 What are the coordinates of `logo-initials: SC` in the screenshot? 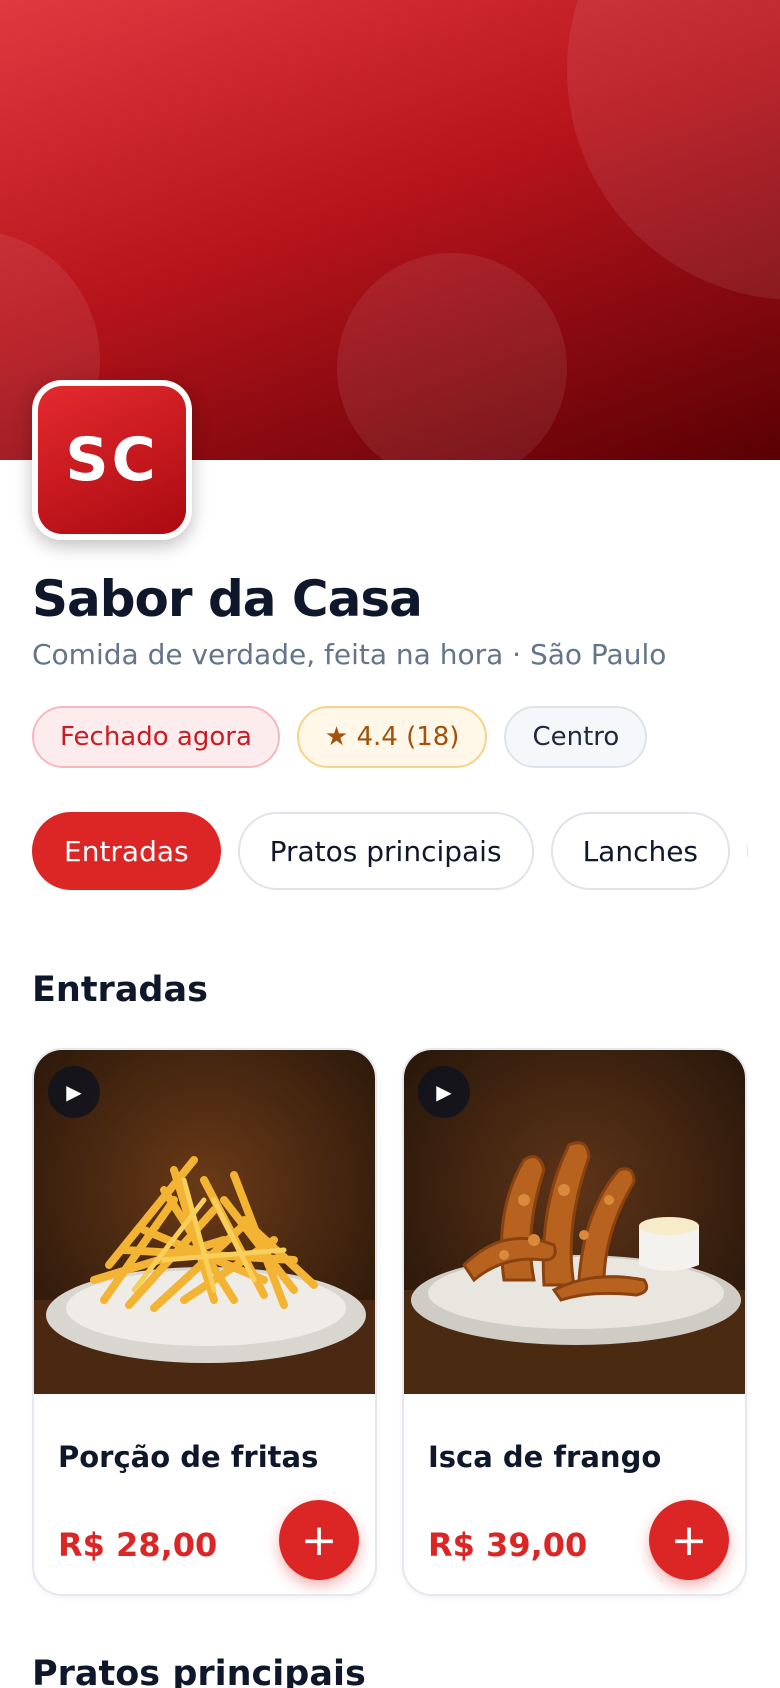 It's located at (112, 460).